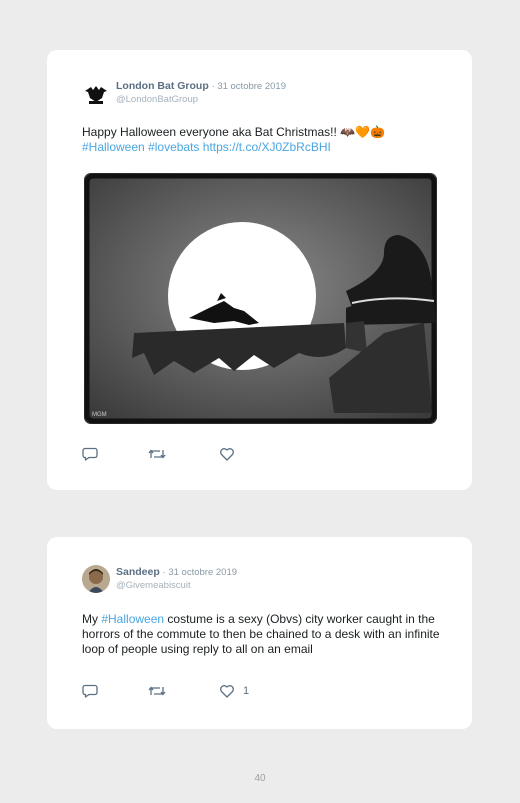 The width and height of the screenshot is (520, 803). What do you see at coordinates (138, 572) in the screenshot?
I see `author-name: Sandeep` at bounding box center [138, 572].